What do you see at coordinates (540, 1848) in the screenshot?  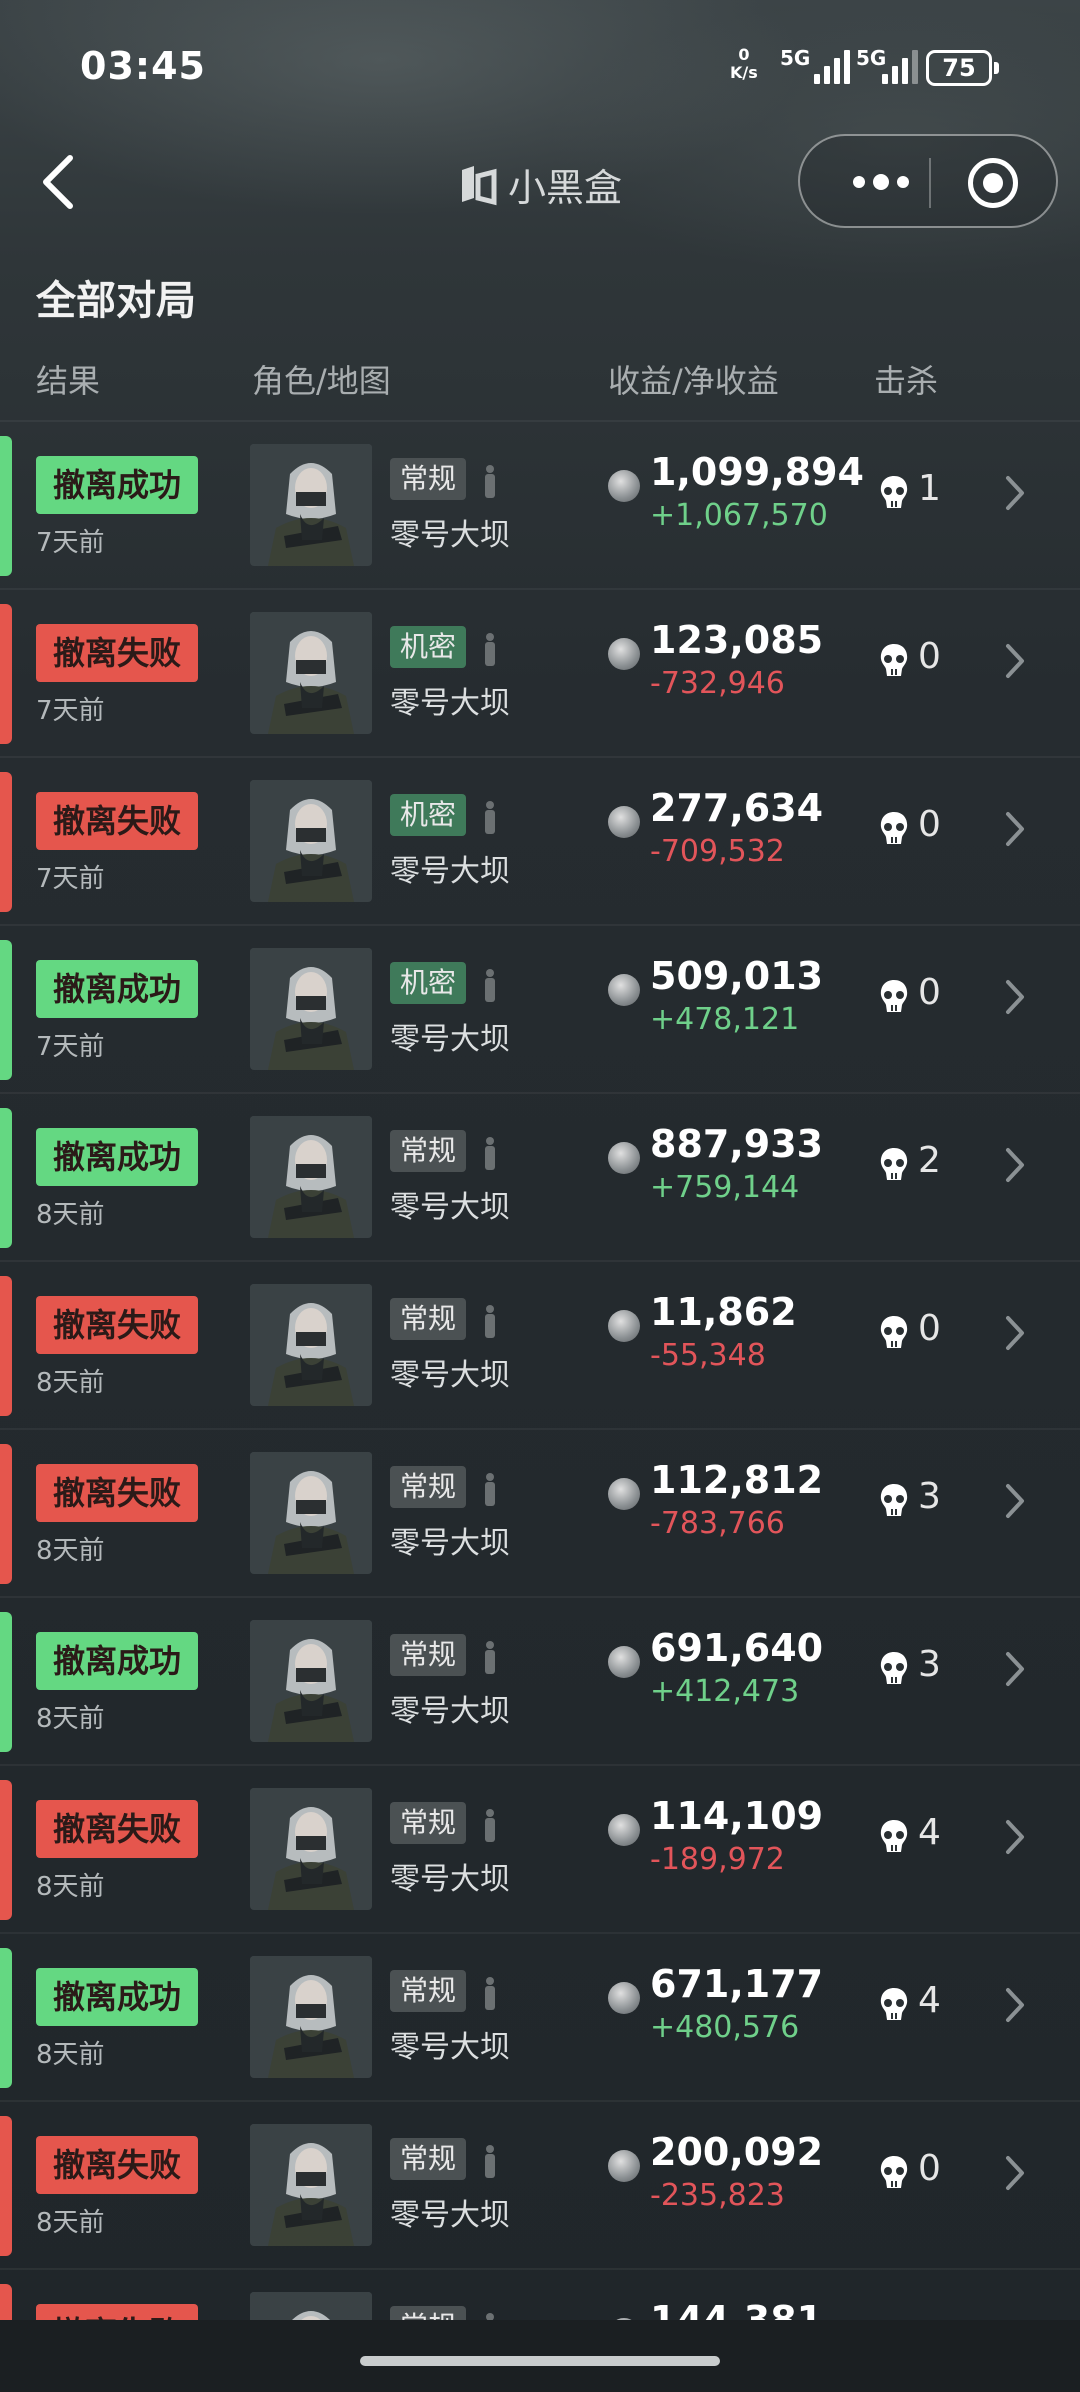 I see `match-row: 撤离失败 8天前 常规 零号大坝 114,109 -189,972 4` at bounding box center [540, 1848].